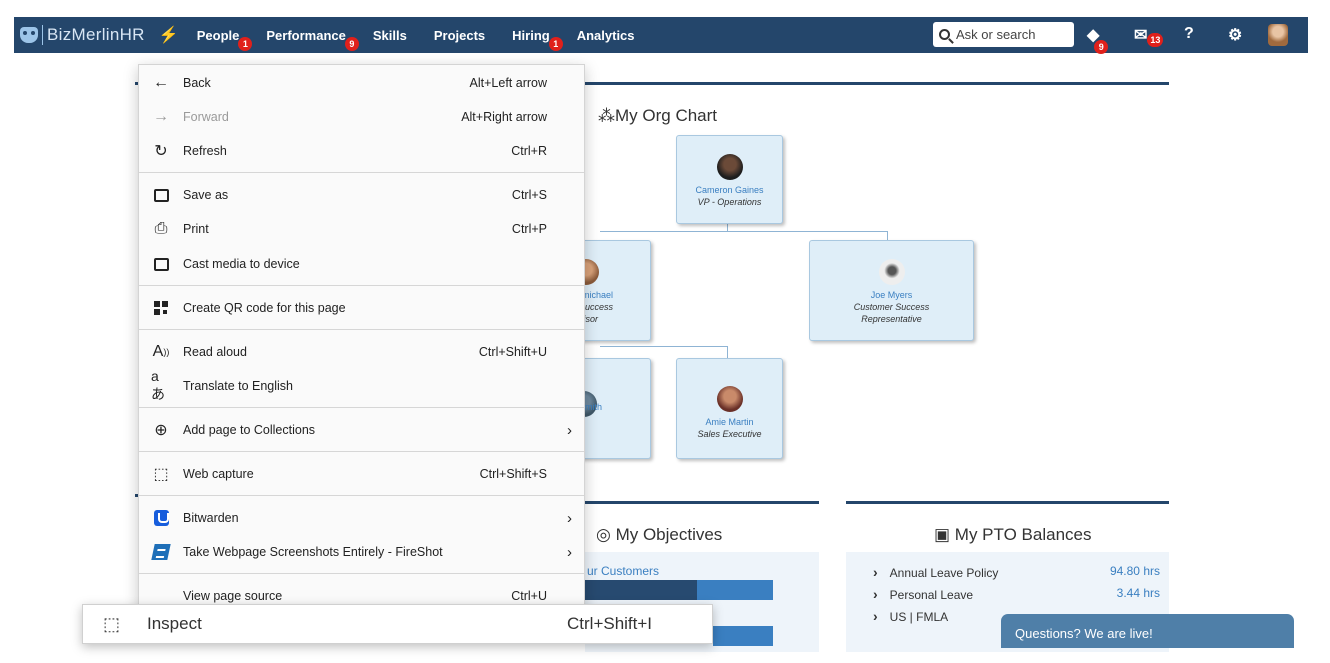  I want to click on pto-row: Annual Leave Policy94.80 hrs, so click(1016, 572).